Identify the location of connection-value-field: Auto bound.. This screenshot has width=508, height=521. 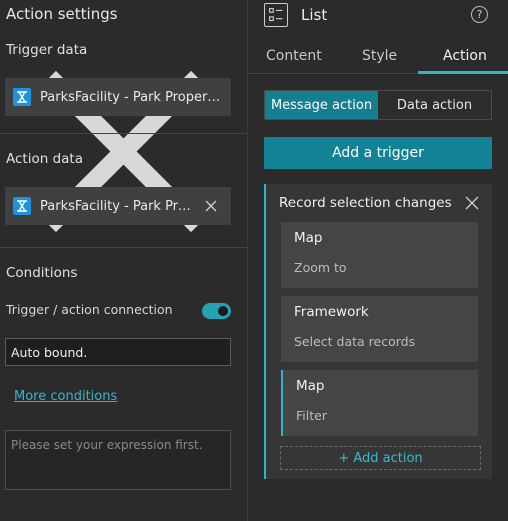
(118, 352).